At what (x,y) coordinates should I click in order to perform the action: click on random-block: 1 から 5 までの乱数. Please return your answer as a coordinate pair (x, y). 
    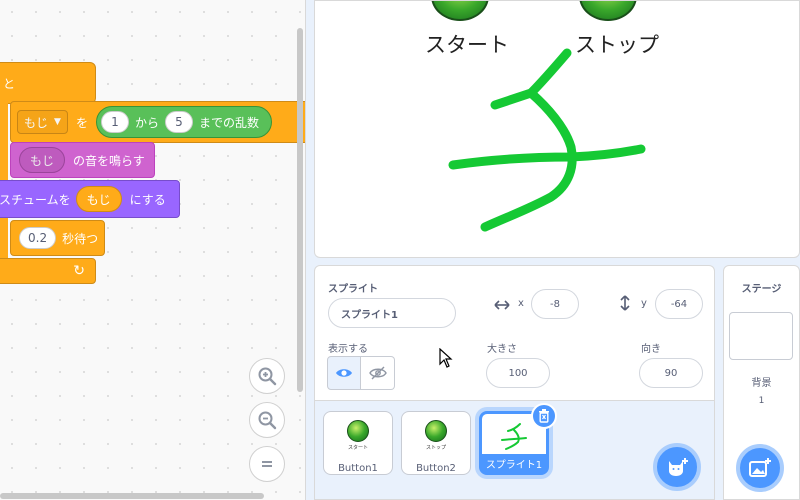
    Looking at the image, I should click on (183, 122).